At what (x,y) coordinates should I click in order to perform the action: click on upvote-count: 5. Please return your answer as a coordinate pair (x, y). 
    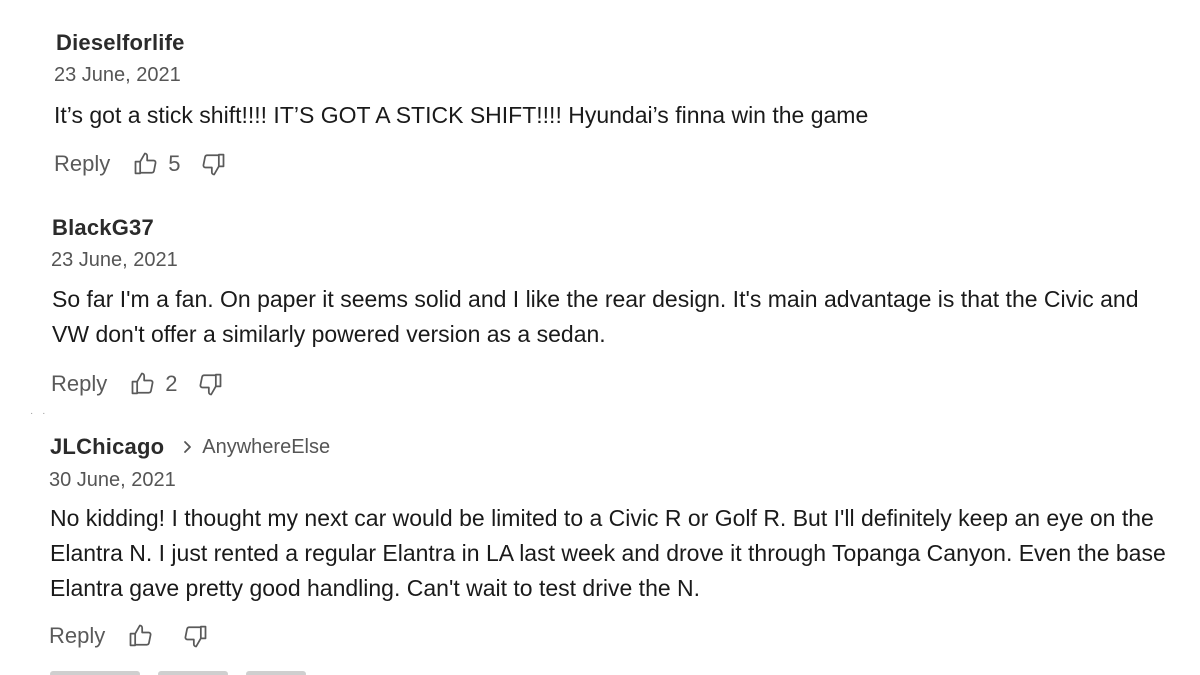
    Looking at the image, I should click on (174, 163).